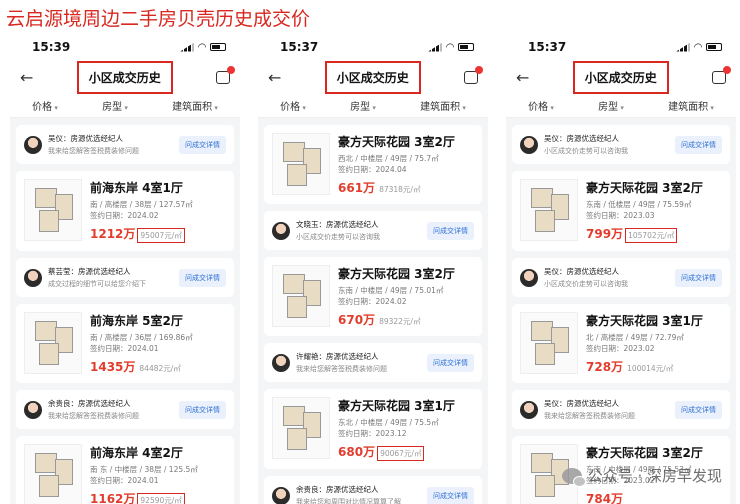  What do you see at coordinates (125, 277) in the screenshot?
I see `agent-card: 蔡芸莹：房源优选经纪人 成交过程的细节可以给您介绍下 问成交详情` at bounding box center [125, 277].